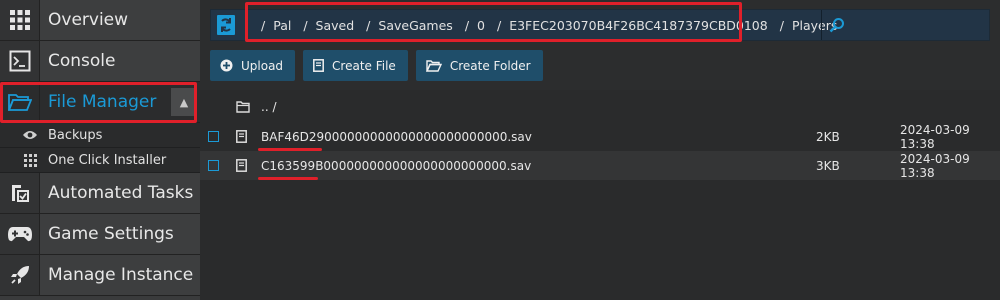  I want to click on file-size: 2KB, so click(828, 136).